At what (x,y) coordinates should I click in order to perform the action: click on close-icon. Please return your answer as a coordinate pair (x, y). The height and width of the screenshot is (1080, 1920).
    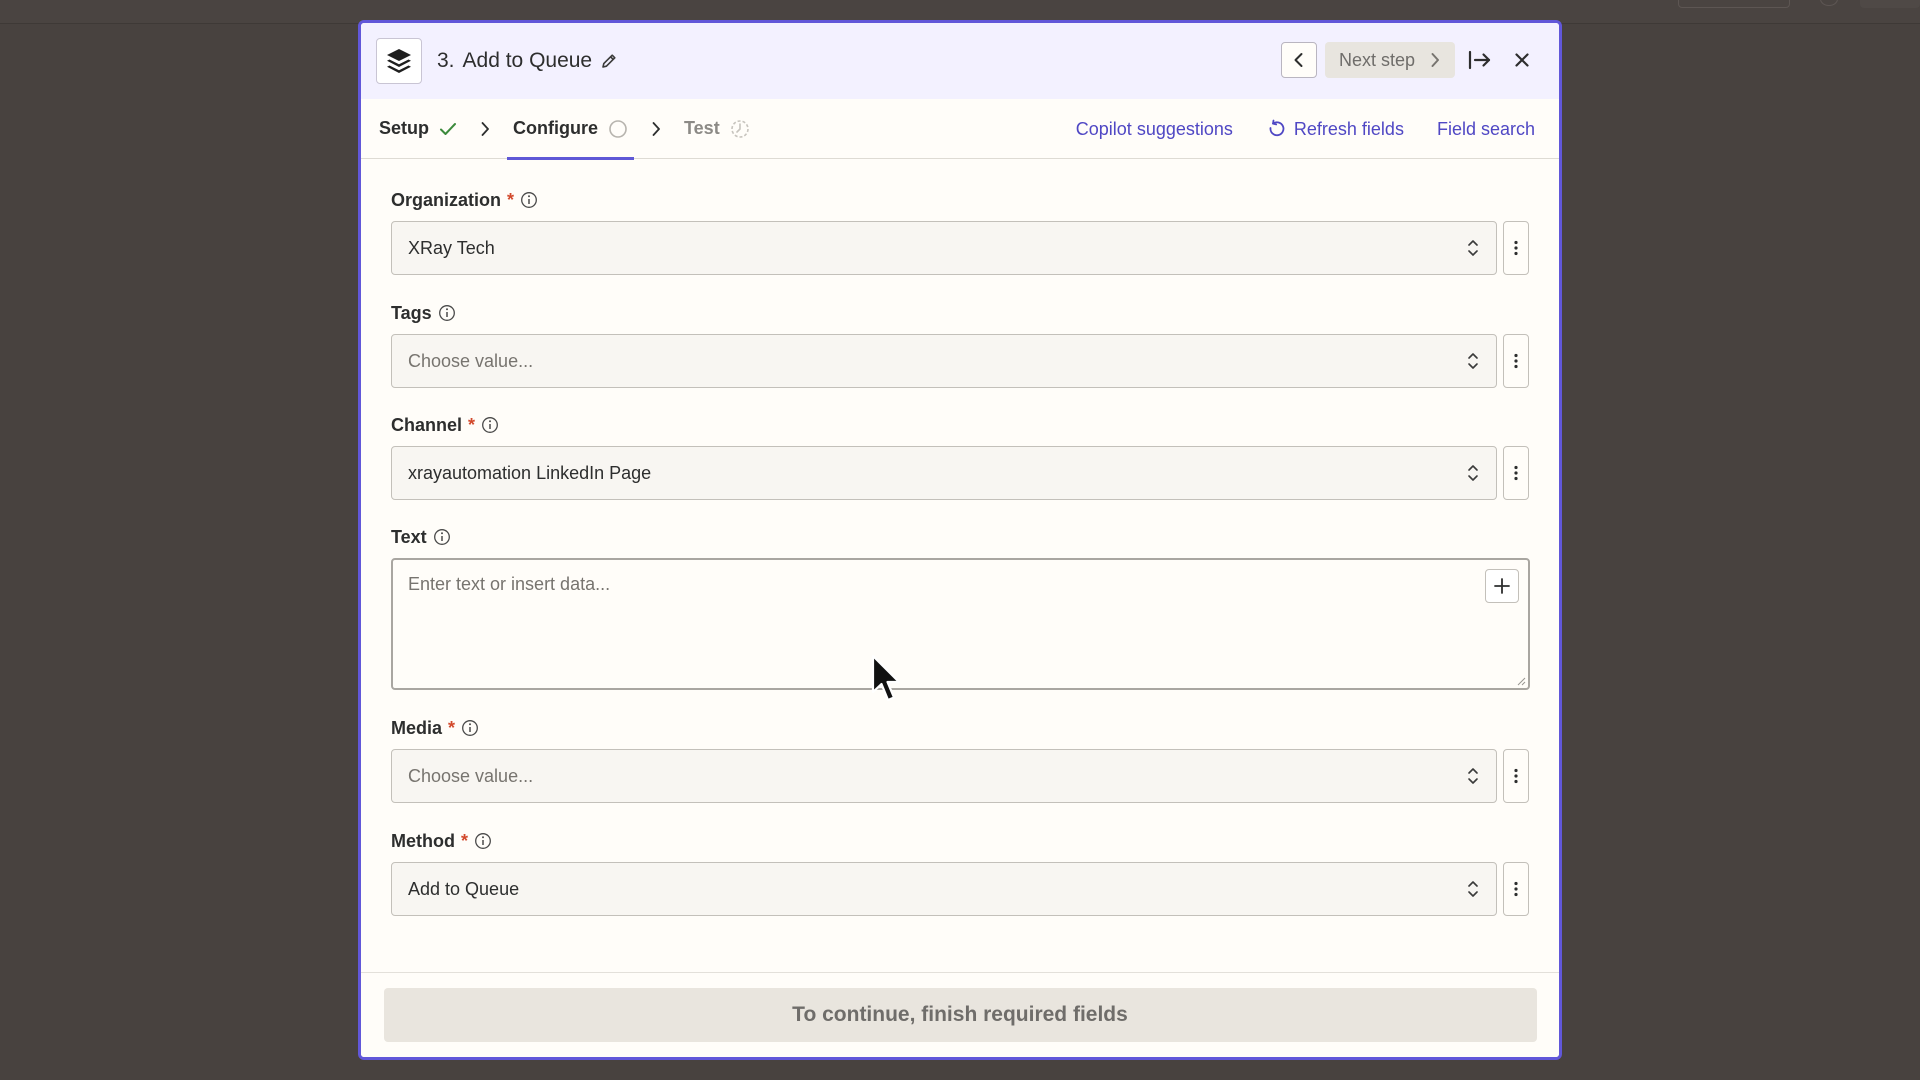
    Looking at the image, I should click on (1522, 60).